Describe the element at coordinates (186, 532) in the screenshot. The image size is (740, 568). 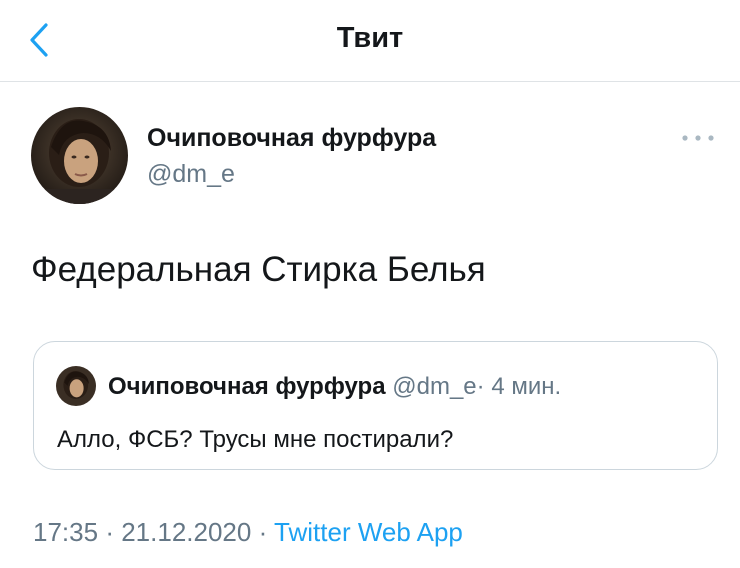
I see `tweet-date: 21.12.2020` at that location.